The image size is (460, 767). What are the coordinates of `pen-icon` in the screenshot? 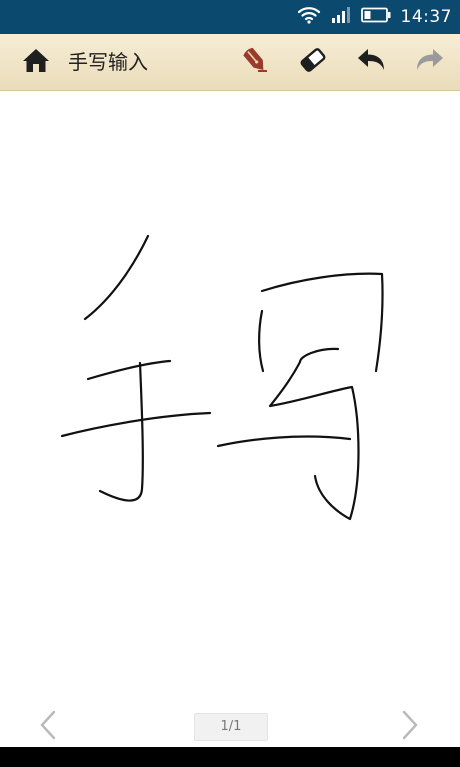 It's located at (255, 62).